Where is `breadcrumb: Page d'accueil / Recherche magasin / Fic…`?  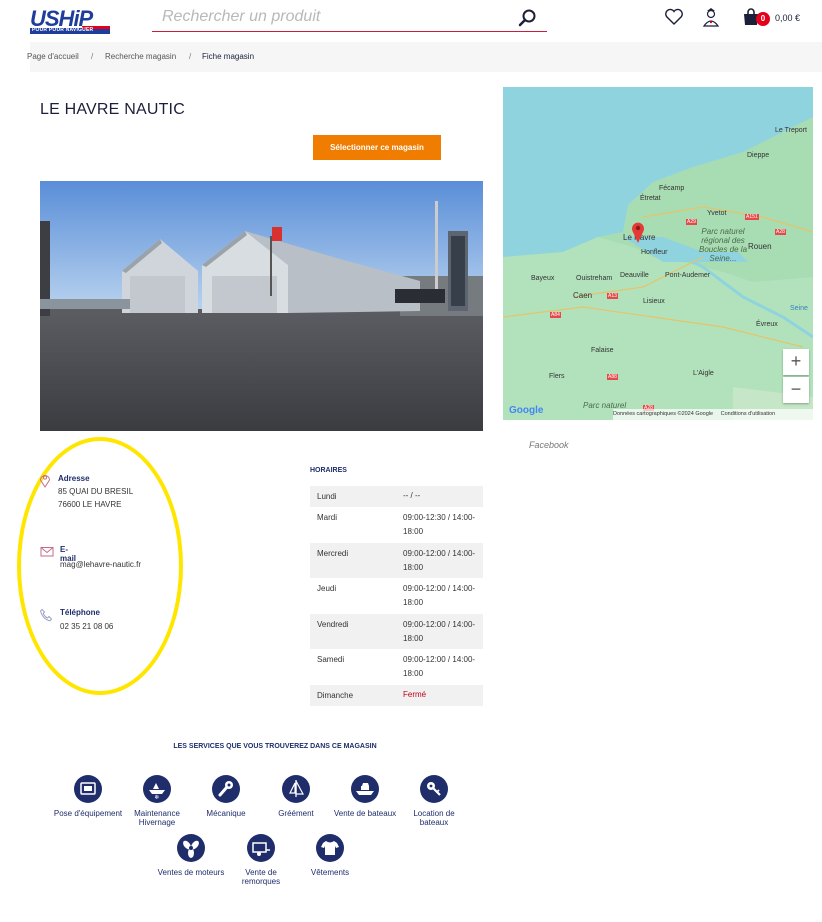 breadcrumb: Page d'accueil / Recherche magasin / Fic… is located at coordinates (424, 57).